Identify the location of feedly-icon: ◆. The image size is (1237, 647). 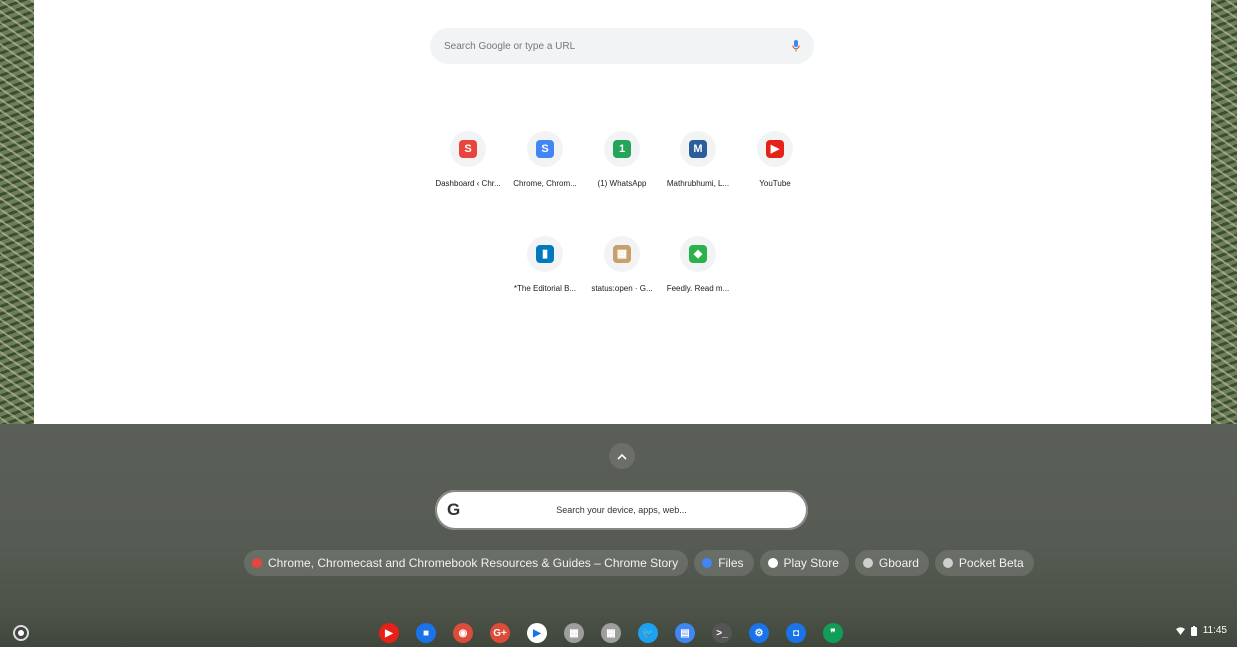
(698, 254).